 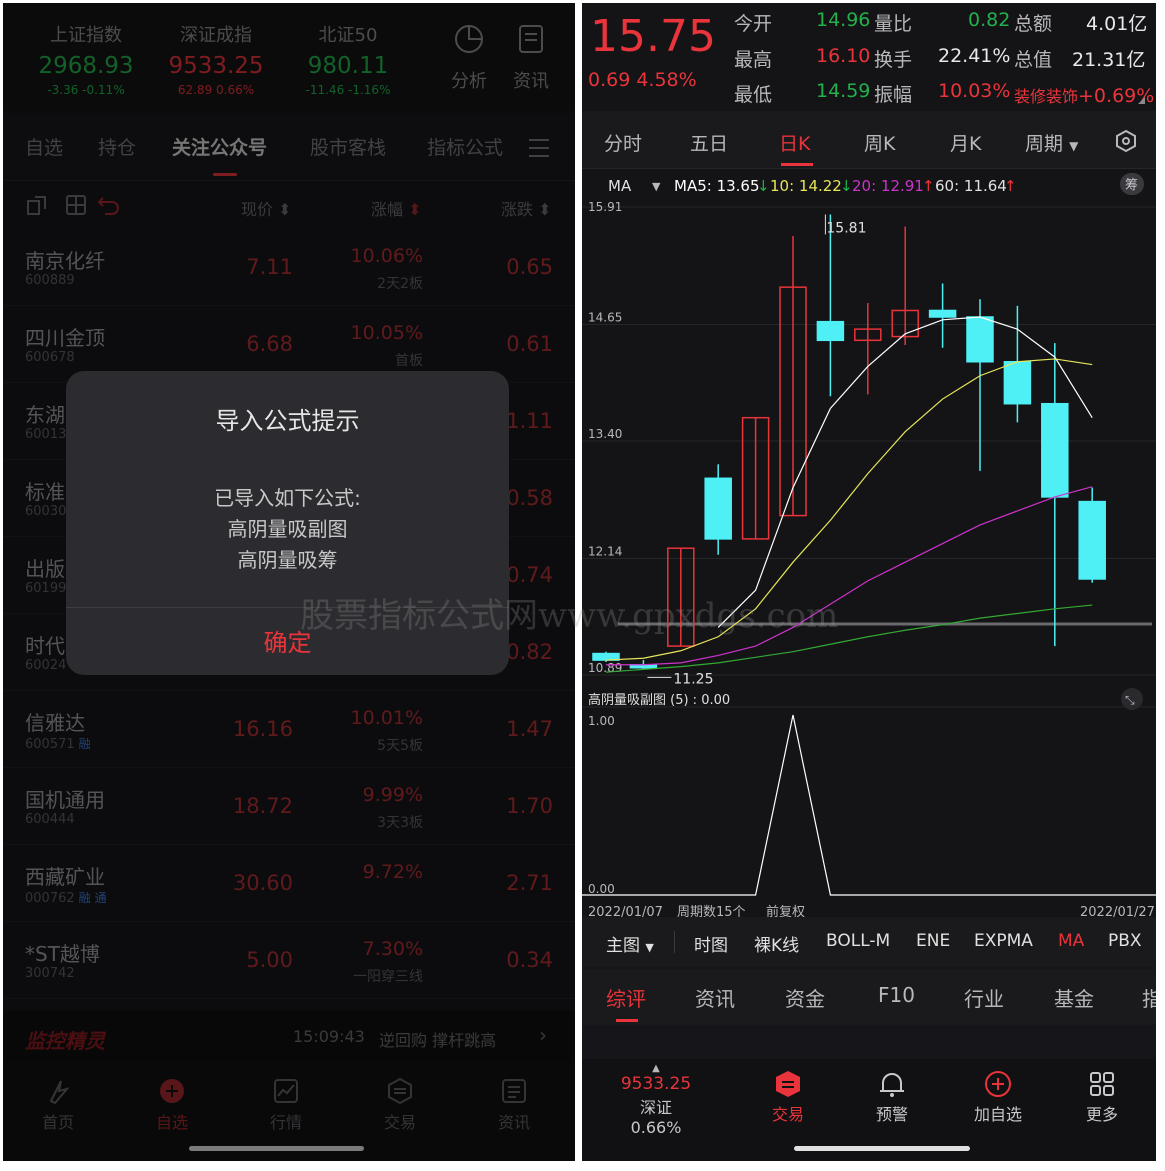 What do you see at coordinates (642, 80) in the screenshot?
I see `price-change: 0.69 4.58%` at bounding box center [642, 80].